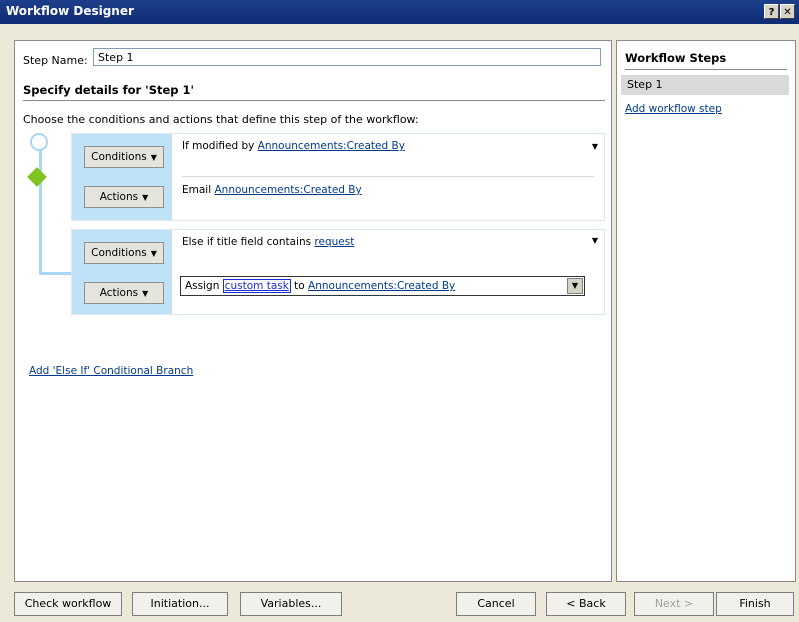  What do you see at coordinates (575, 286) in the screenshot?
I see `action-dropdown-icon: ▼` at bounding box center [575, 286].